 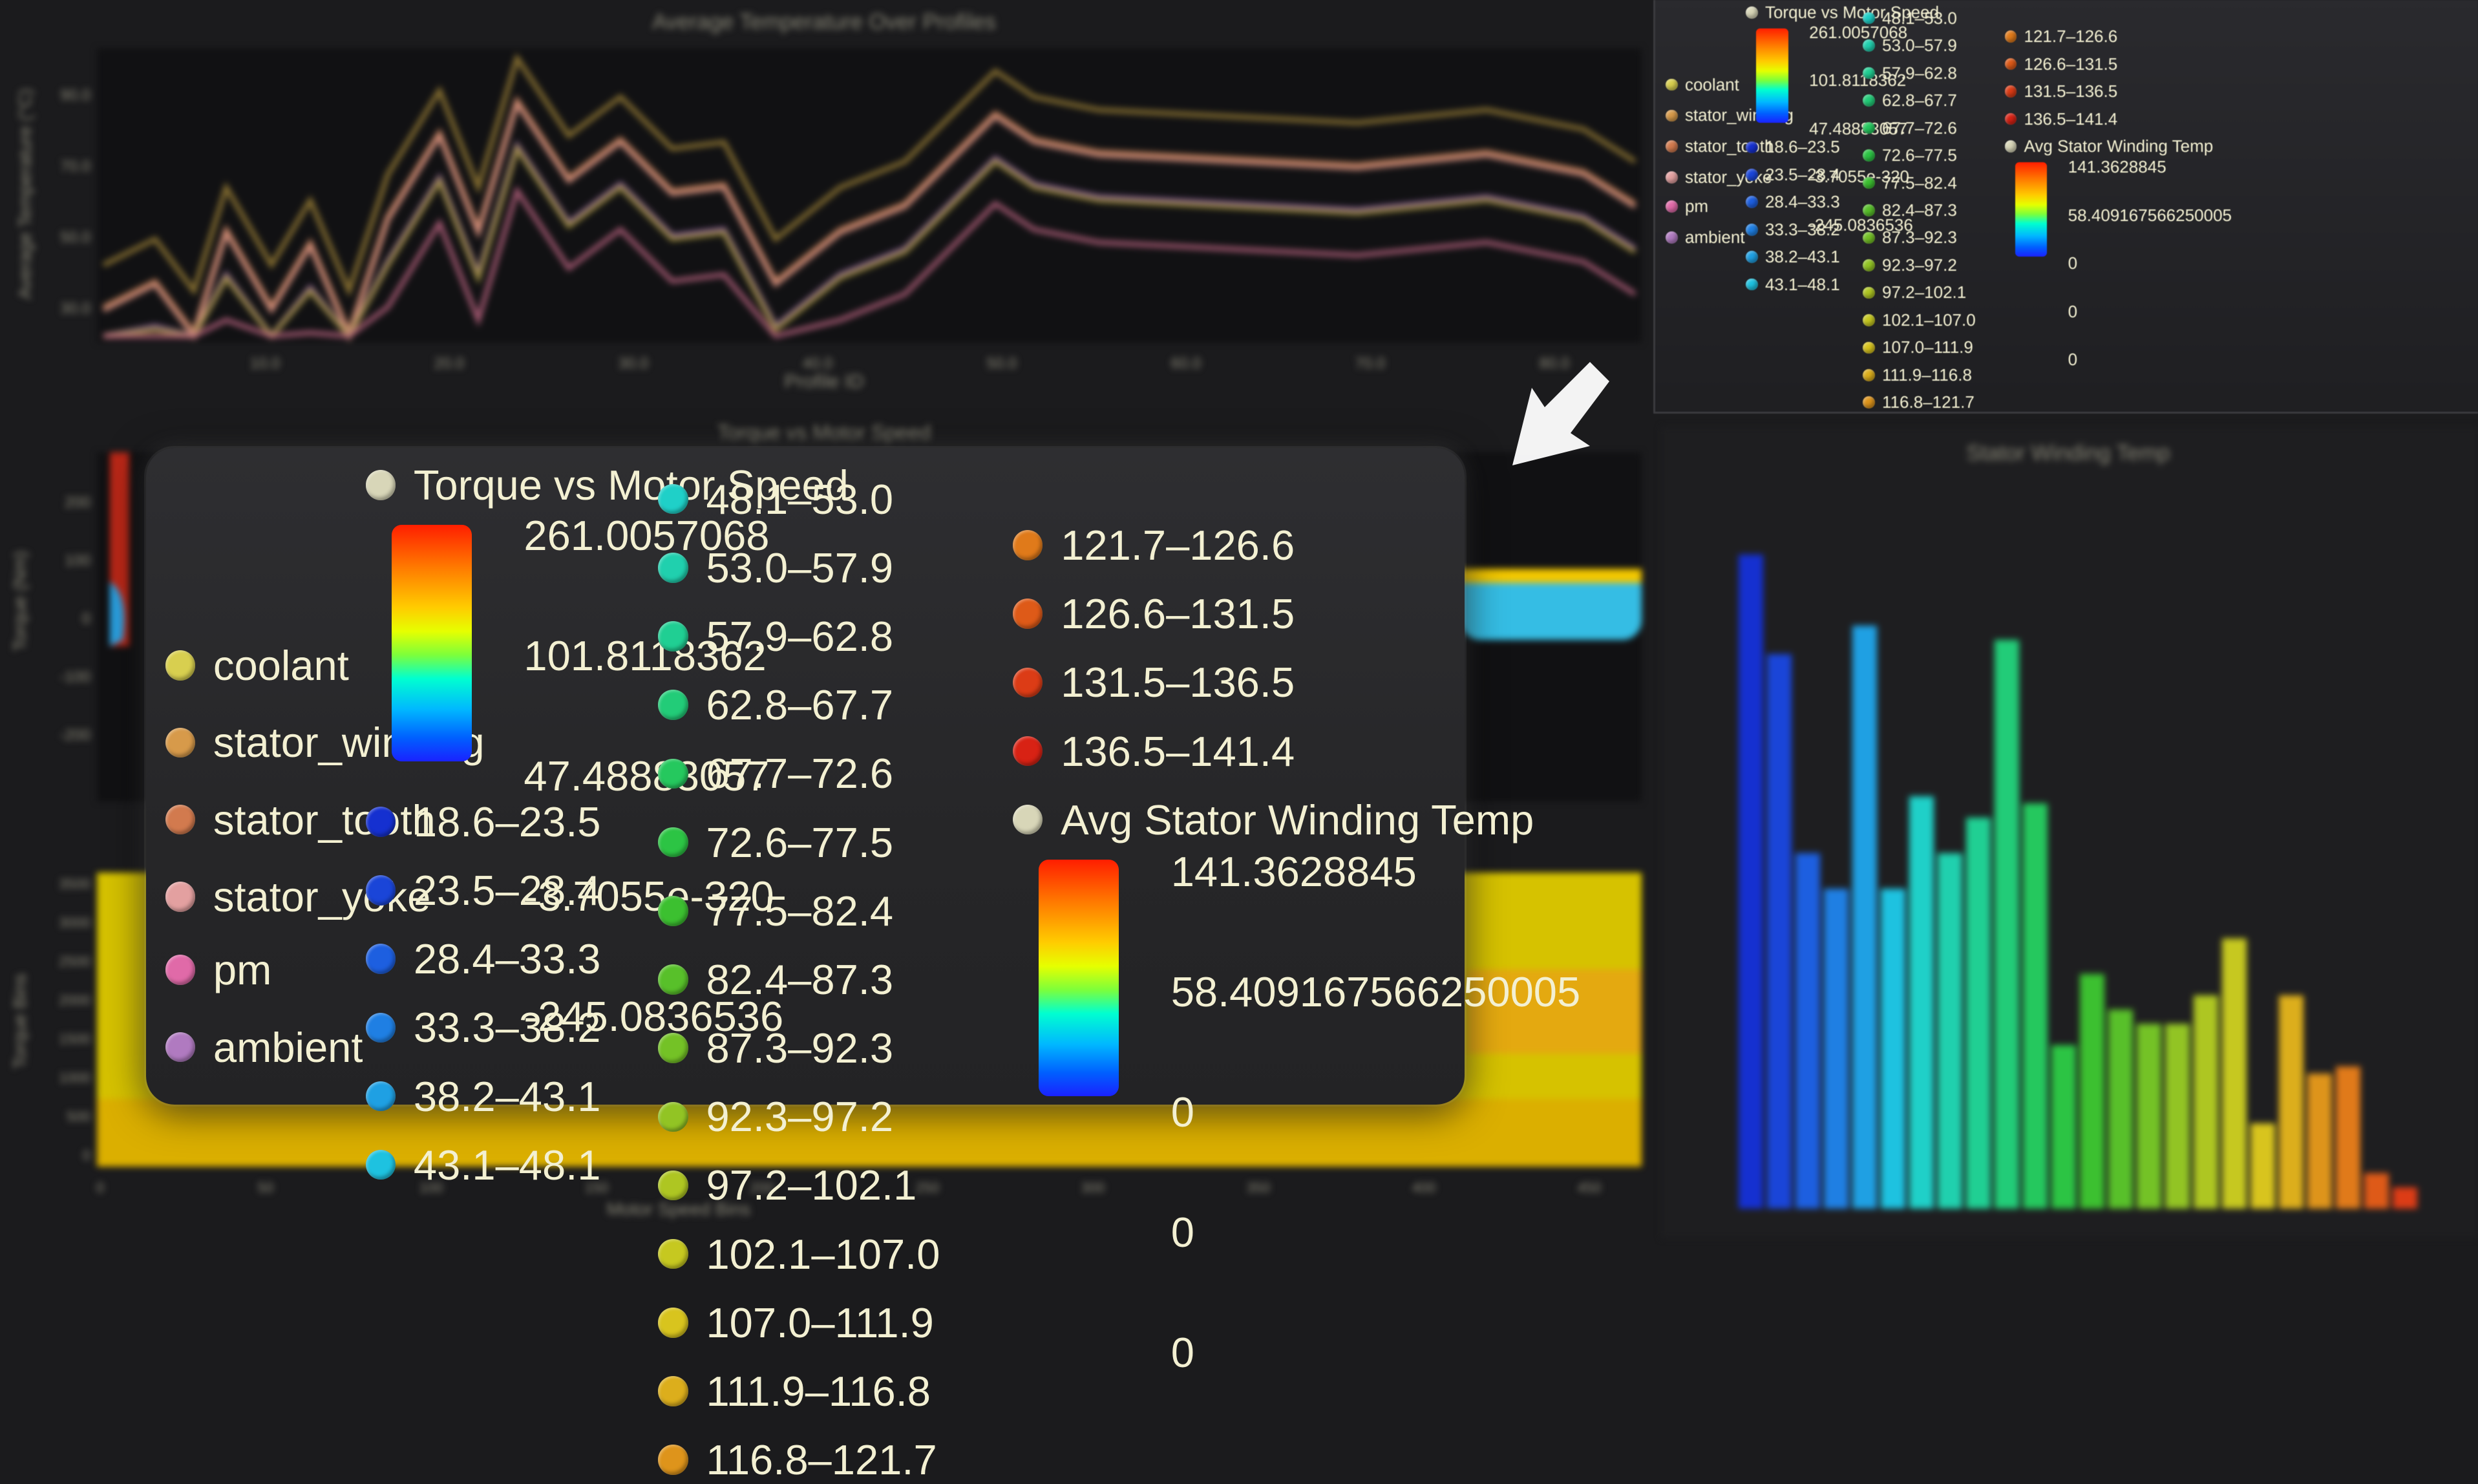 I want to click on top-chart-xlabel: Profile ID, so click(x=823, y=382).